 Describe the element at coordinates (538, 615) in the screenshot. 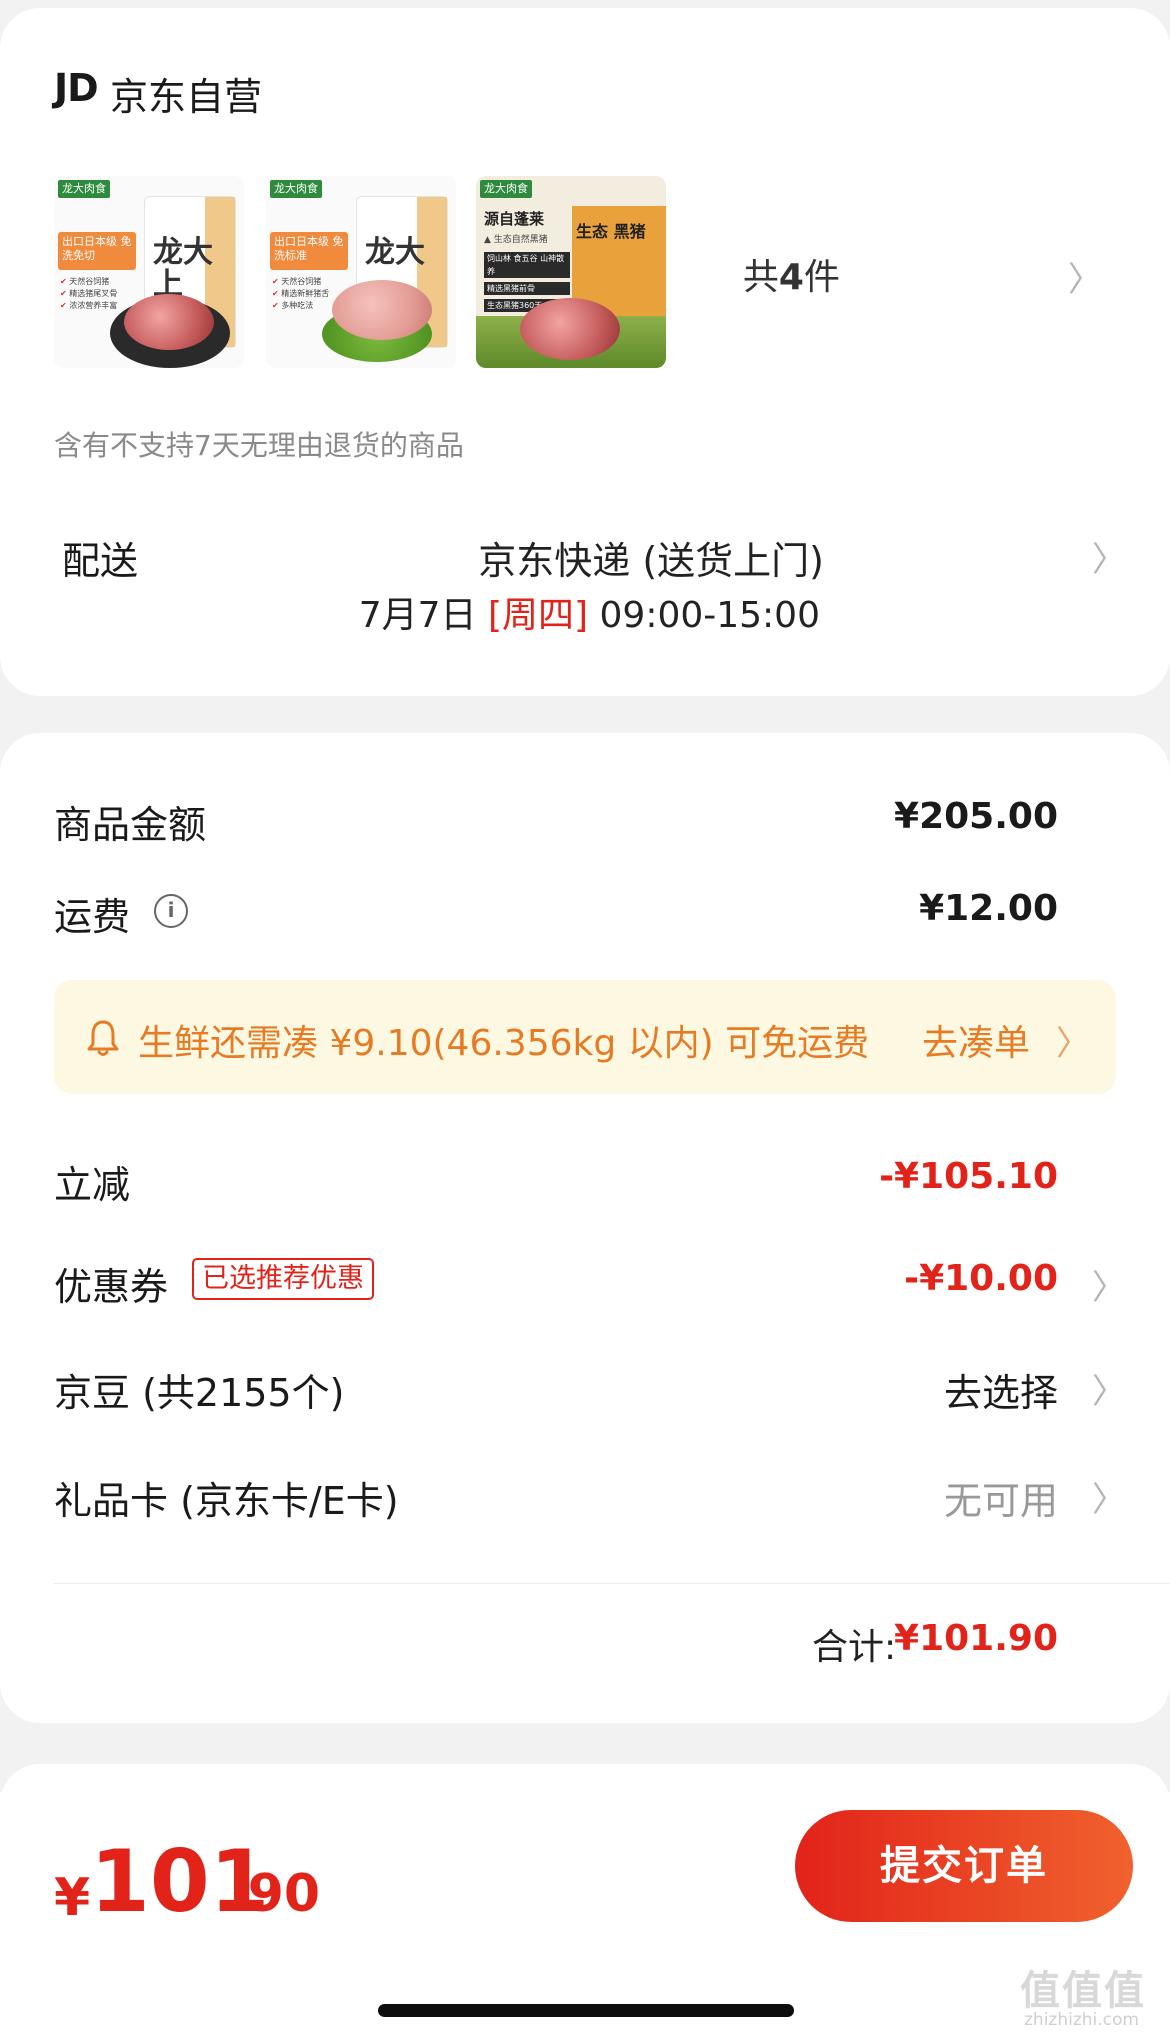

I see `delivery-weekday: [周四]` at that location.